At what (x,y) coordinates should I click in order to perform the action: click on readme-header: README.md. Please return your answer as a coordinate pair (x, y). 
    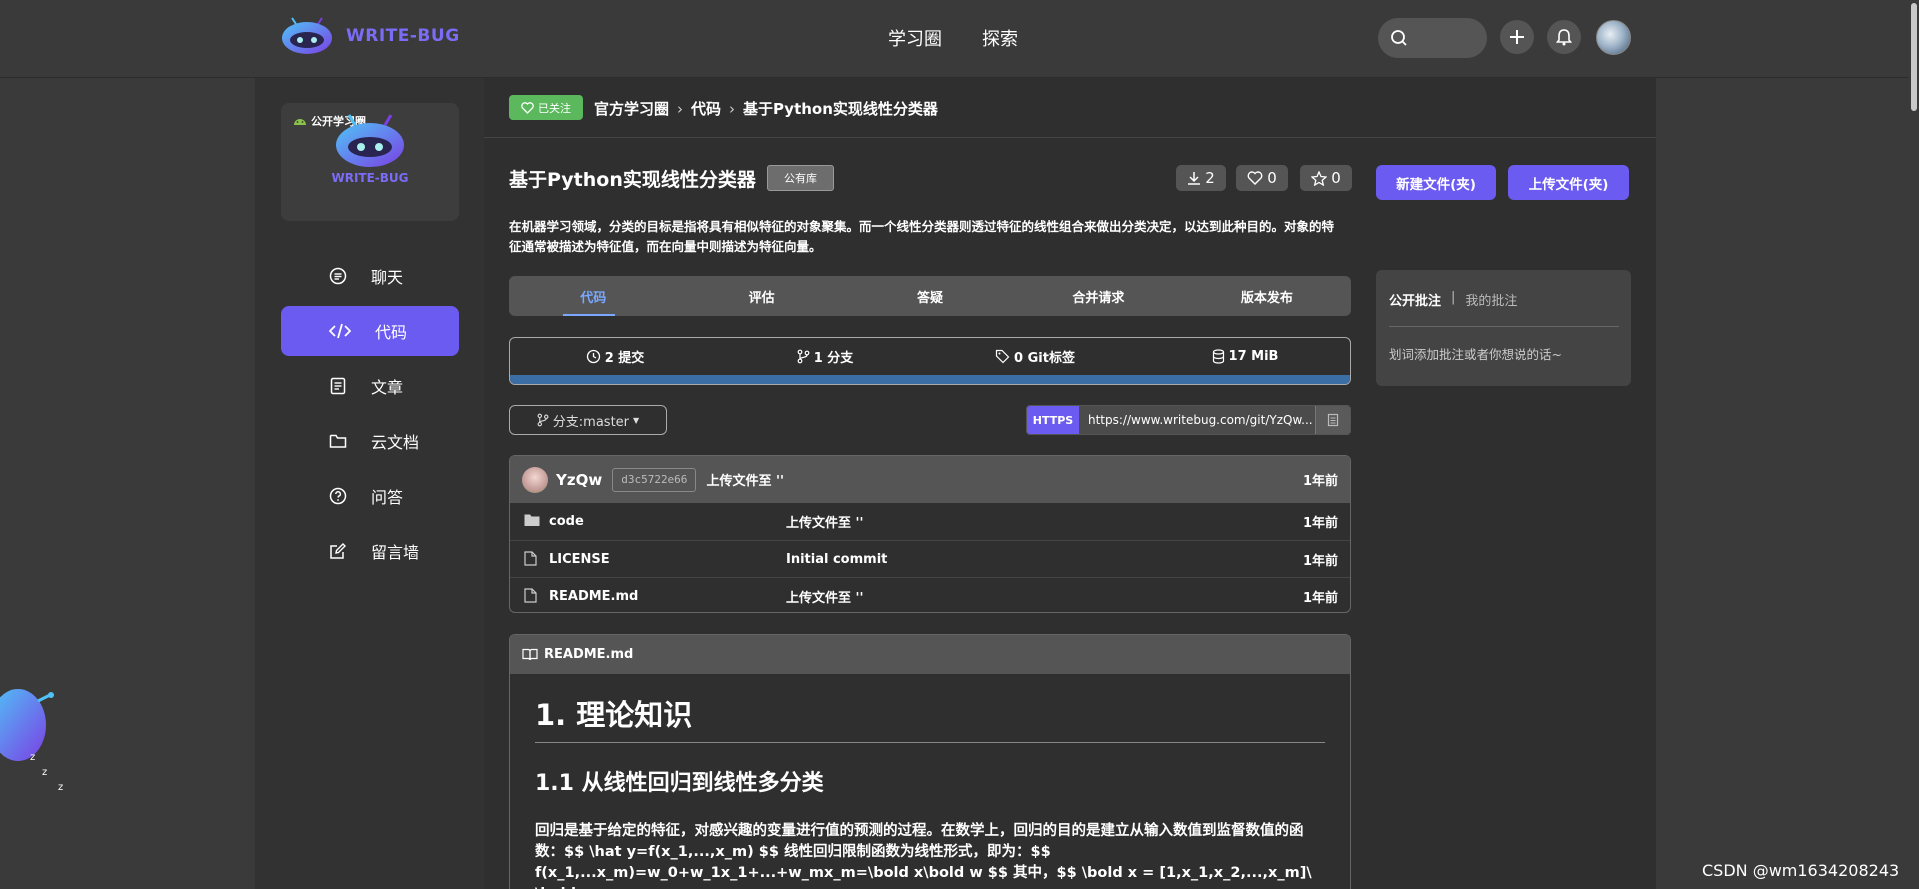
    Looking at the image, I should click on (930, 654).